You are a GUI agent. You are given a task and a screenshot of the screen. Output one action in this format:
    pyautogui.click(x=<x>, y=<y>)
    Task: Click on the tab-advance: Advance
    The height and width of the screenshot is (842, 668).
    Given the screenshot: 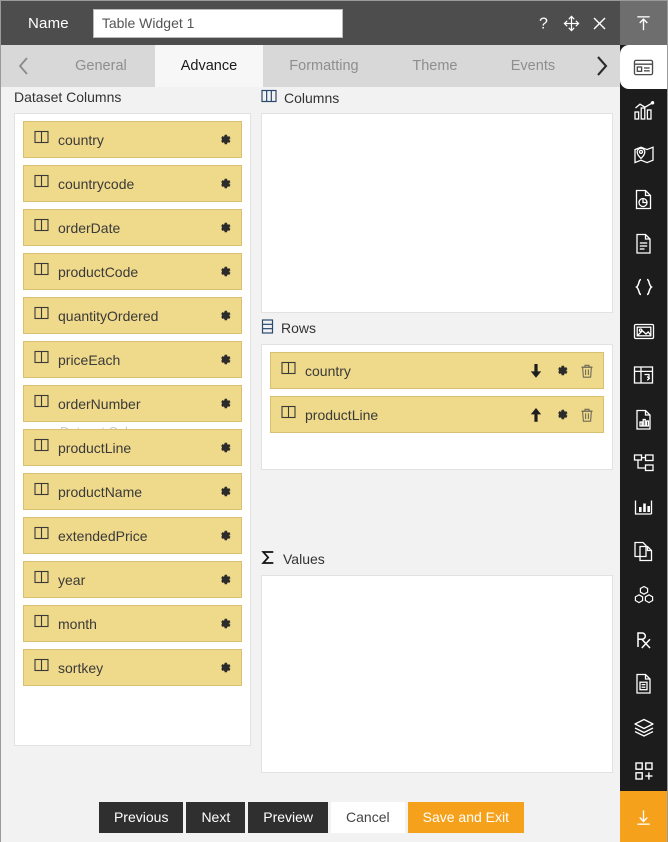 What is the action you would take?
    pyautogui.click(x=208, y=66)
    